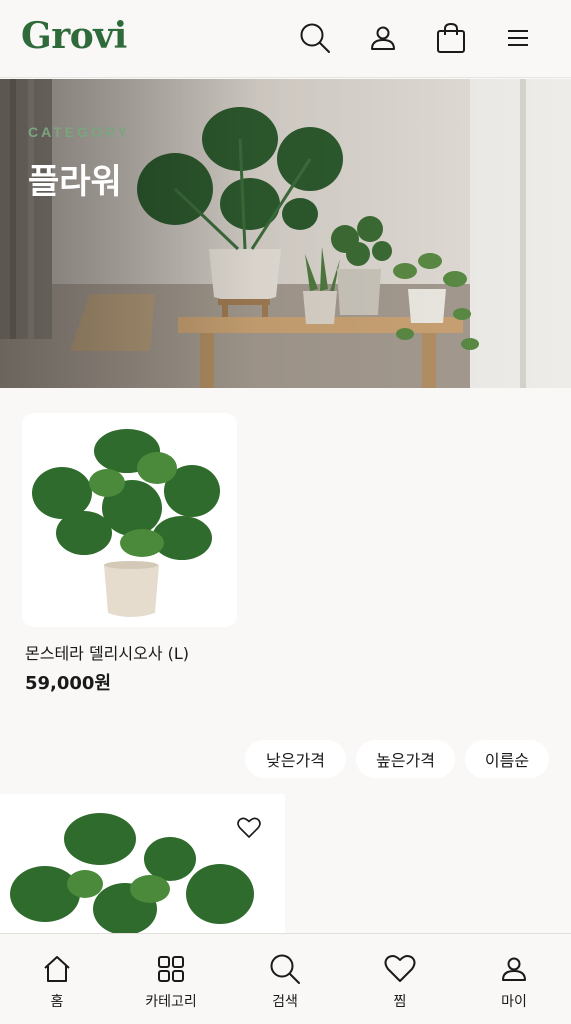  What do you see at coordinates (295, 759) in the screenshot?
I see `sort-low-price-button: 낮은가격` at bounding box center [295, 759].